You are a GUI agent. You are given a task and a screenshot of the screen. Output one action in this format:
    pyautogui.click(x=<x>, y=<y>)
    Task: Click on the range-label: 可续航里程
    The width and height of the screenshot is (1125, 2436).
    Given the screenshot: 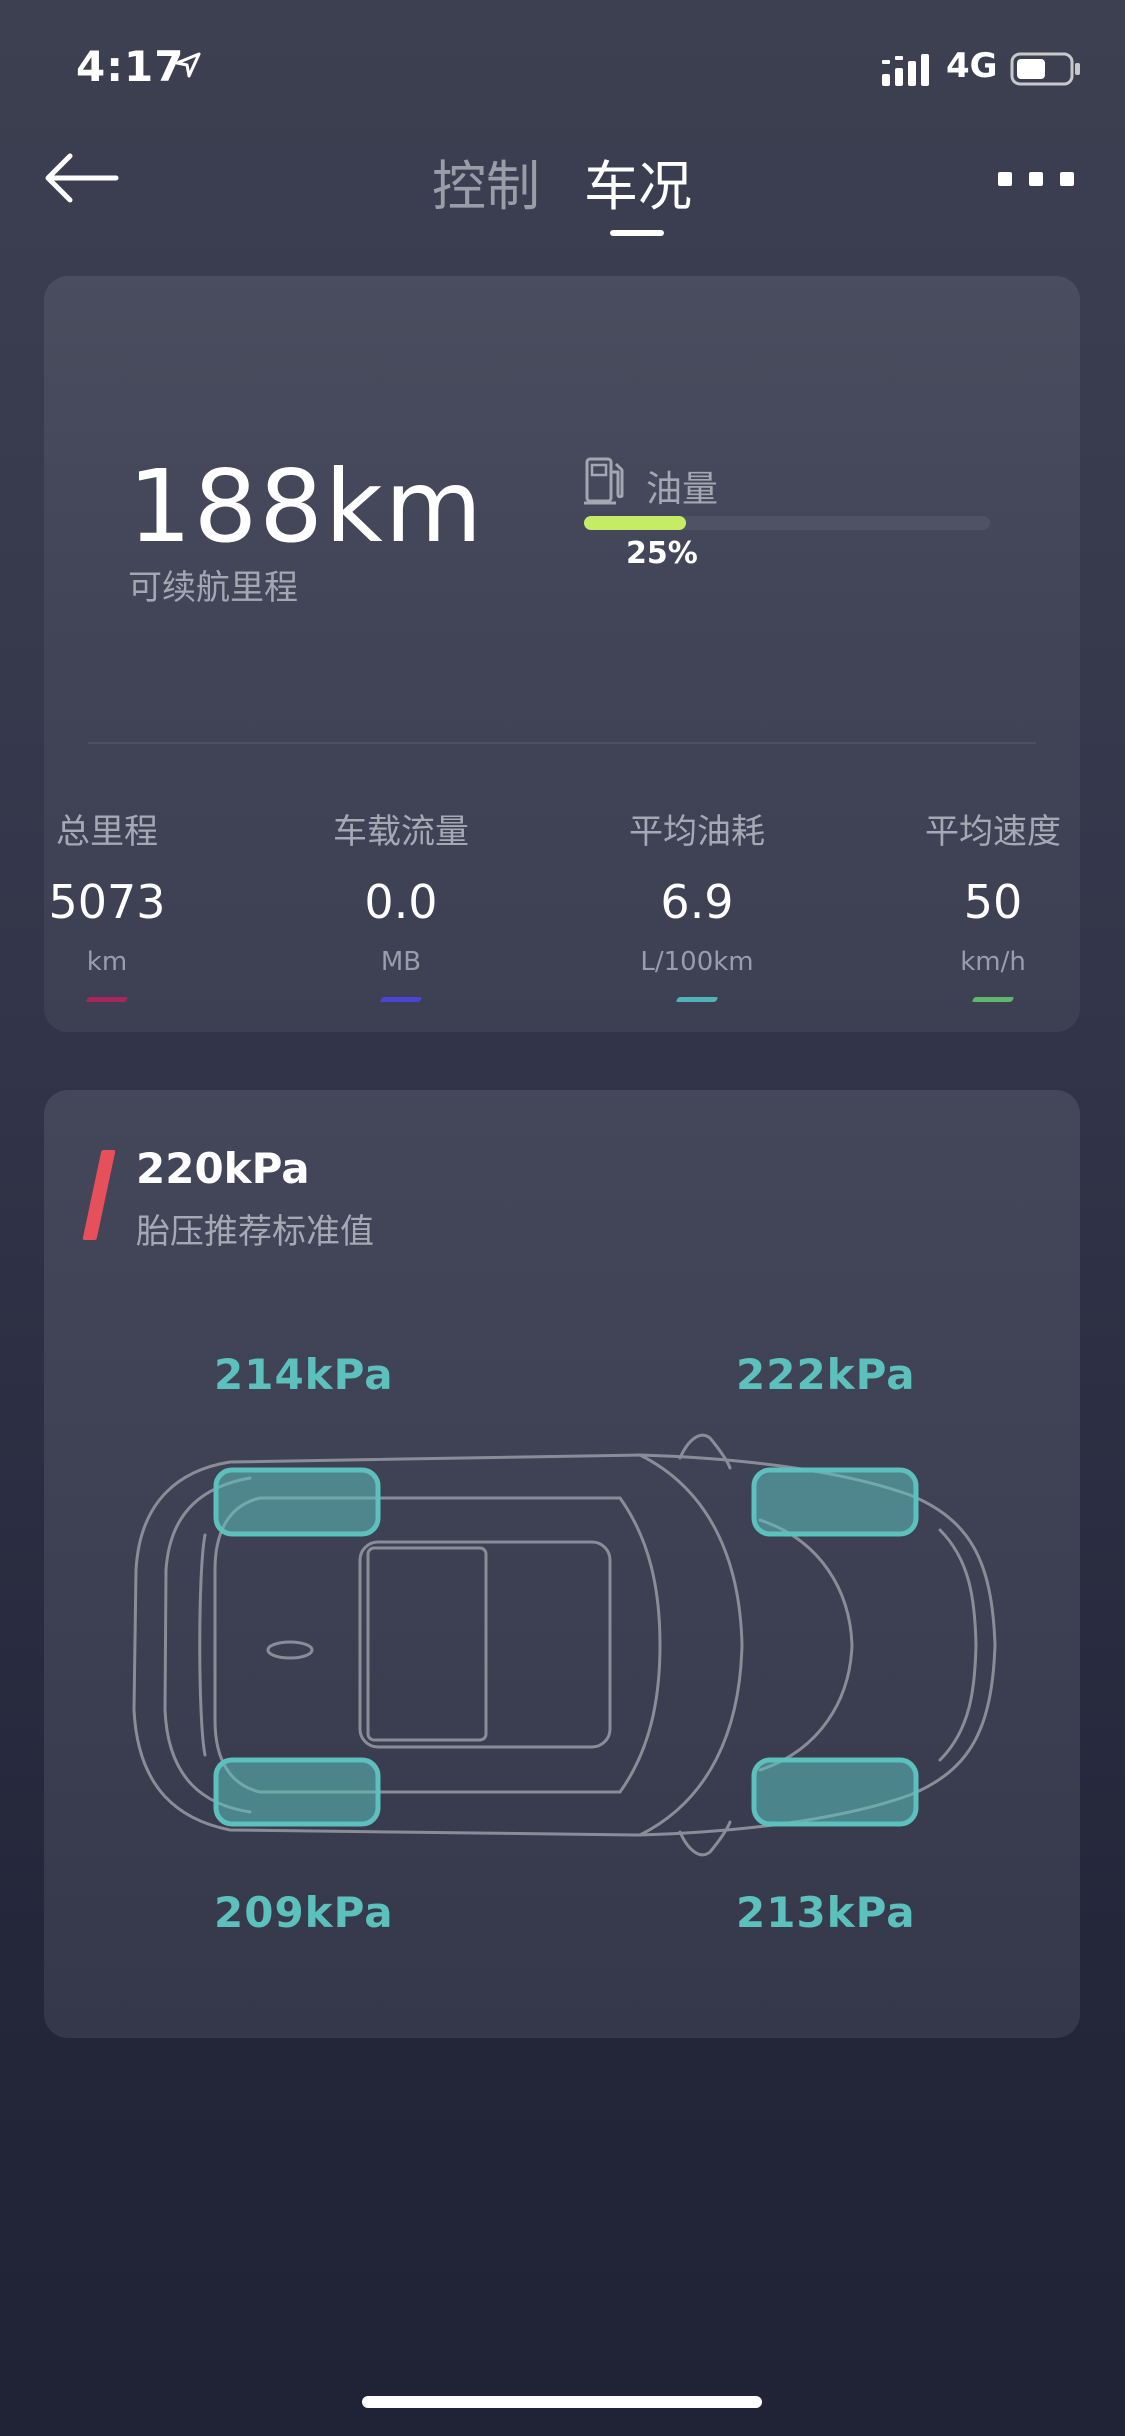 What is the action you would take?
    pyautogui.click(x=213, y=588)
    